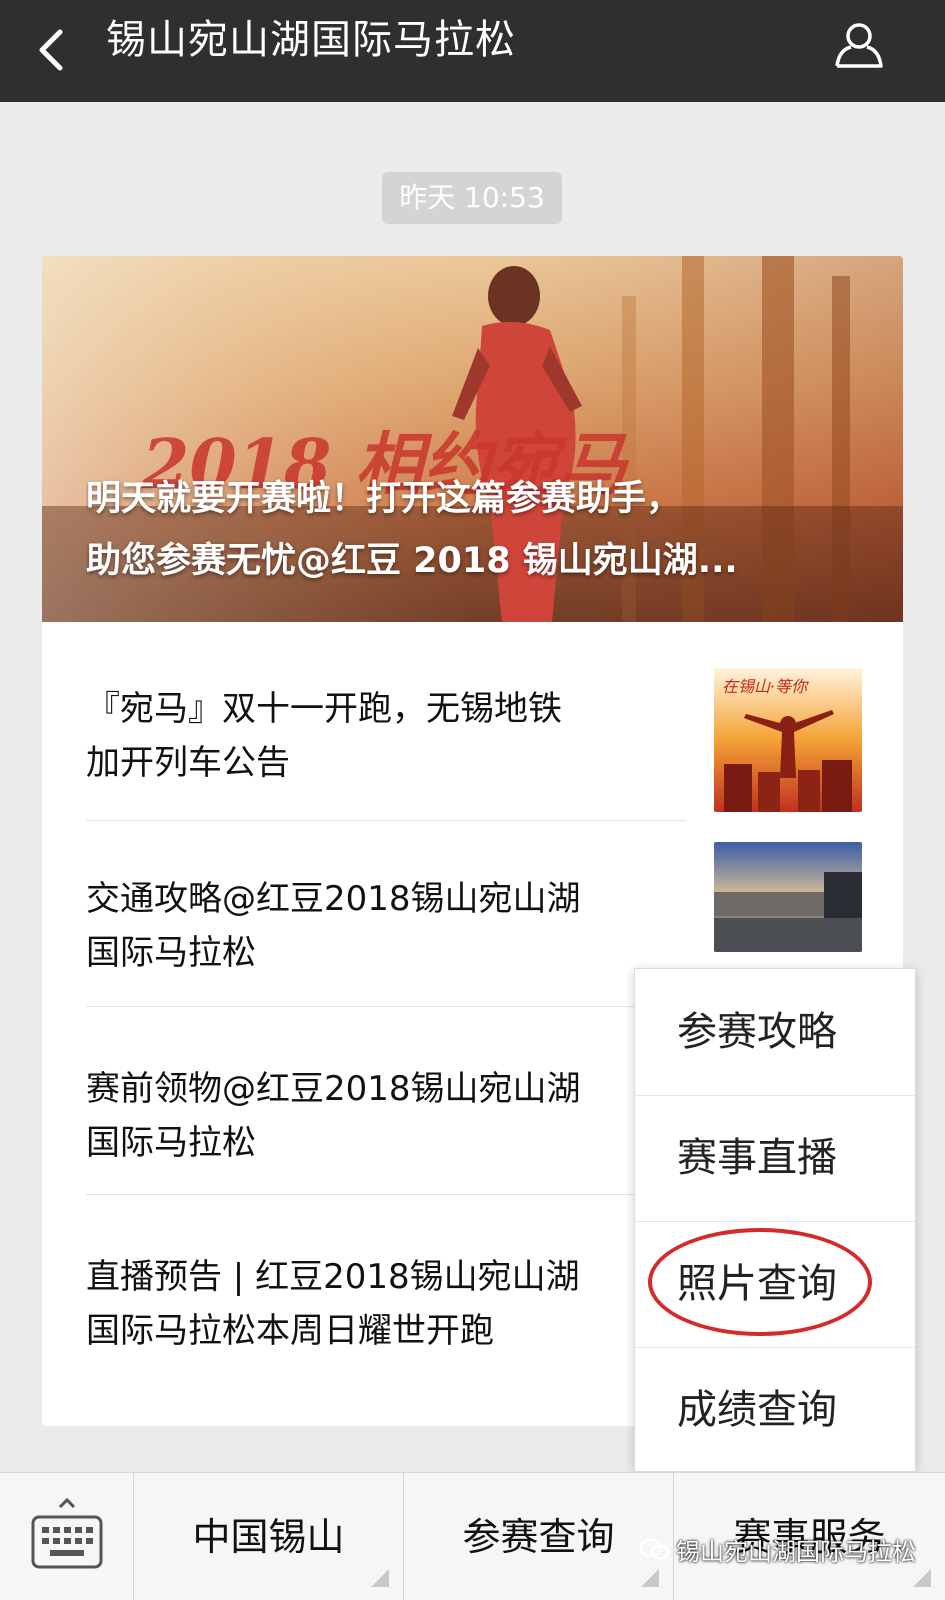 The image size is (945, 1600). What do you see at coordinates (655, 1553) in the screenshot?
I see `wechat-icon` at bounding box center [655, 1553].